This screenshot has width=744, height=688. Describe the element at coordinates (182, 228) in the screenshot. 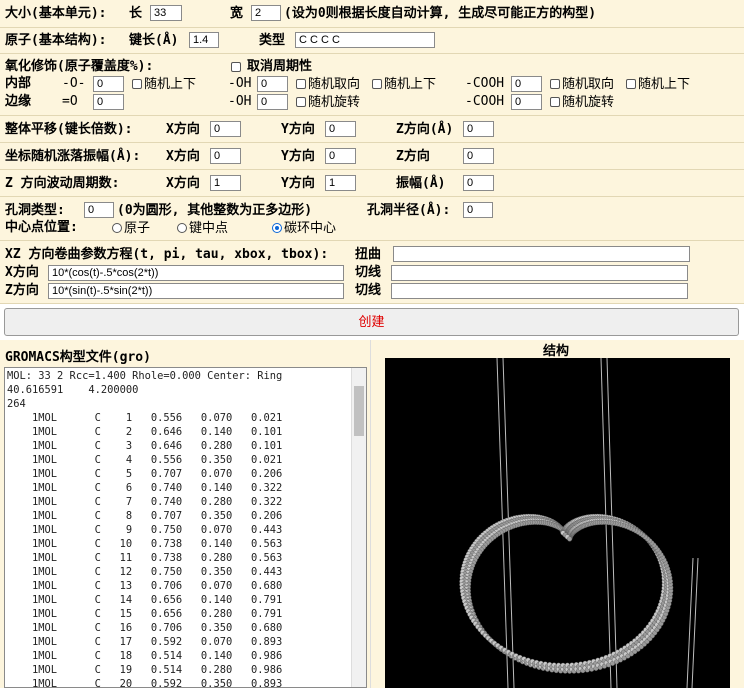

I see `center-bond-radio` at that location.